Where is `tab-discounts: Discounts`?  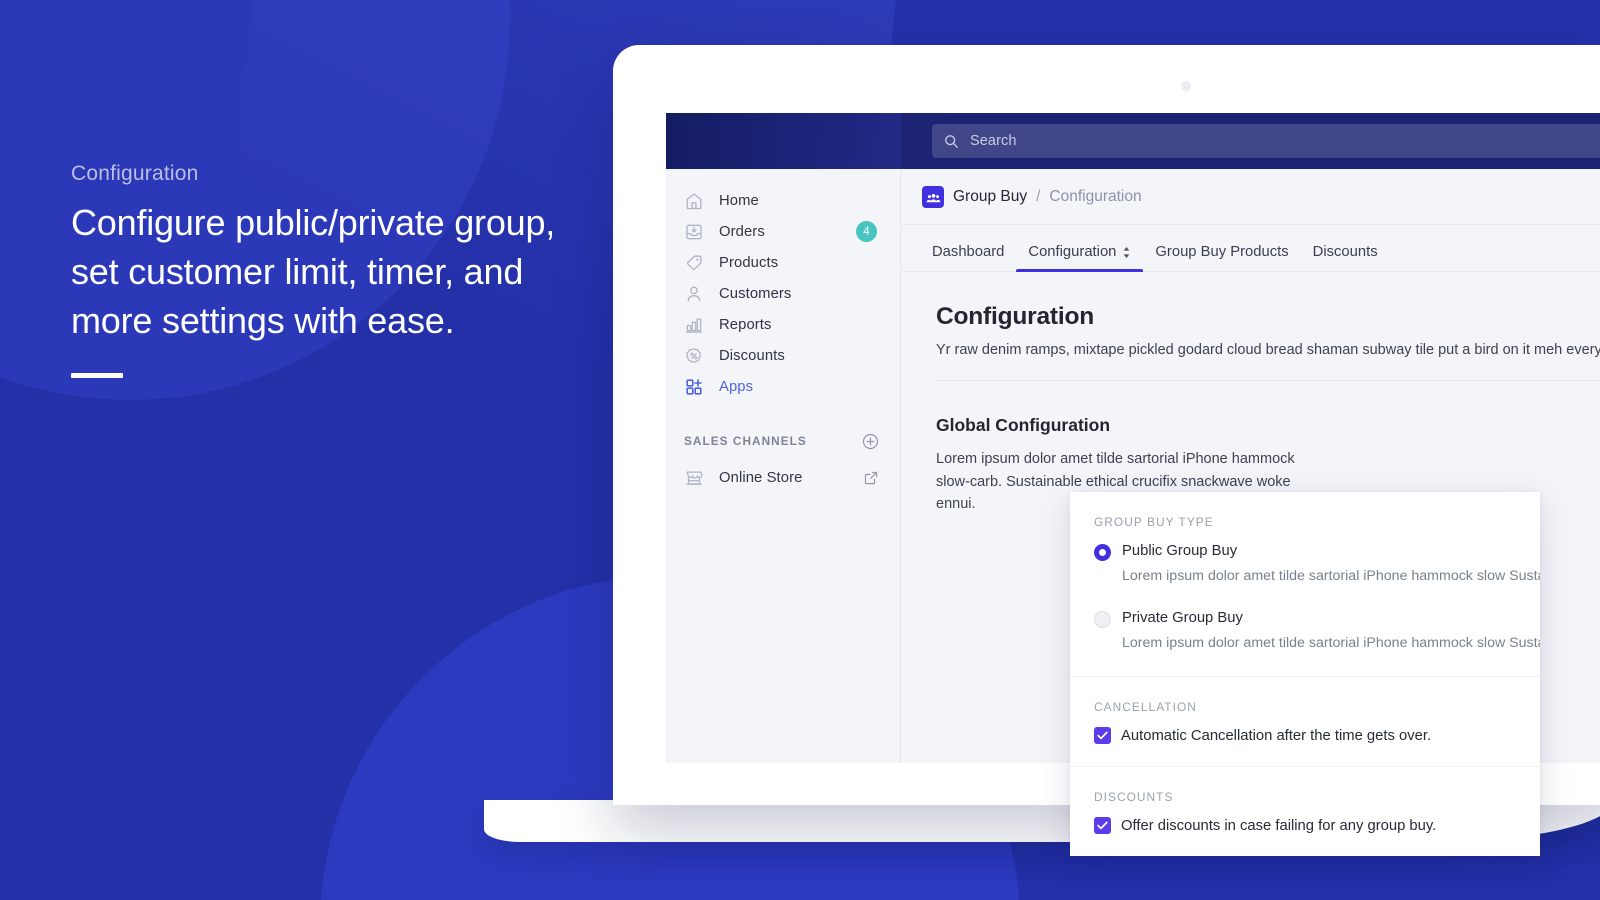
tab-discounts: Discounts is located at coordinates (1345, 257).